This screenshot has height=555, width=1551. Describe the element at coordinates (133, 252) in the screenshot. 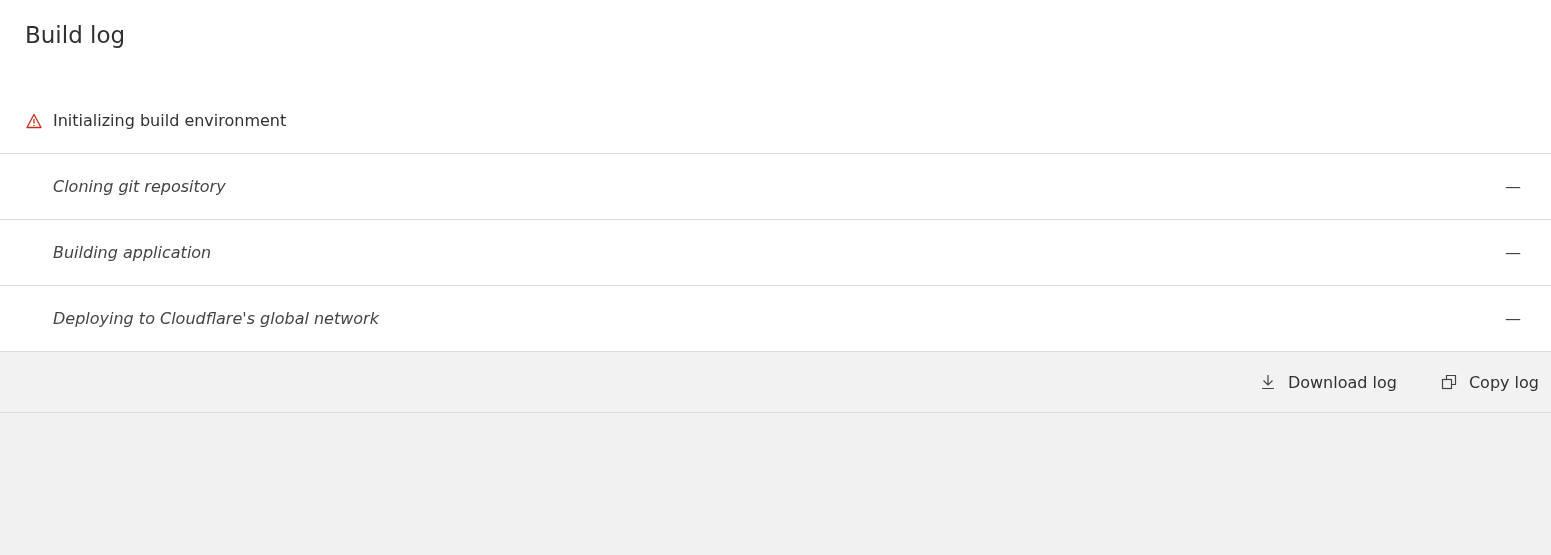

I see `step-label: Building application` at that location.